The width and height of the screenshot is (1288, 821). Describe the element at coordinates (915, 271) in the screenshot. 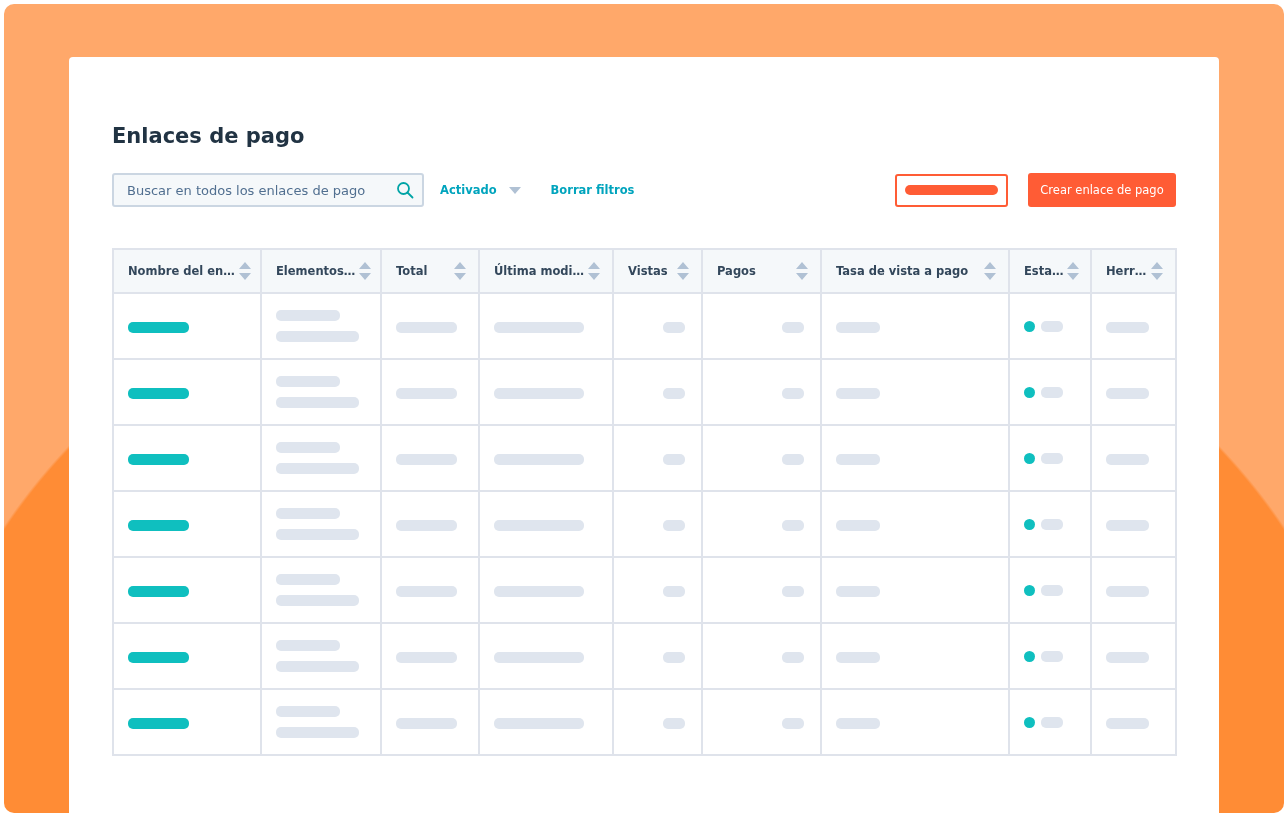

I see `column-header: Tasa de vista a pago` at that location.